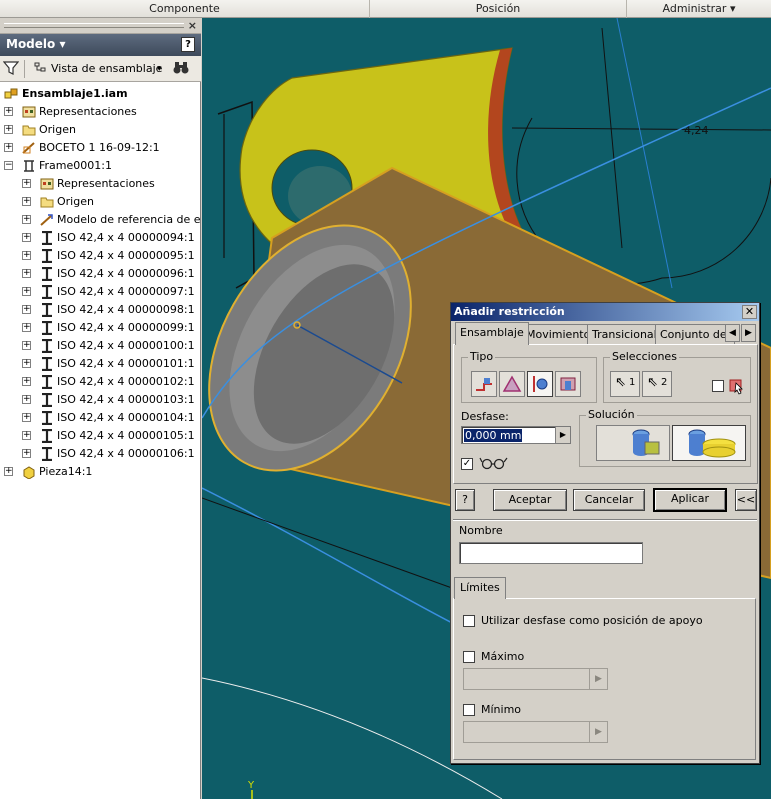 The height and width of the screenshot is (799, 771). I want to click on tab-transicional: Transicional, so click(624, 334).